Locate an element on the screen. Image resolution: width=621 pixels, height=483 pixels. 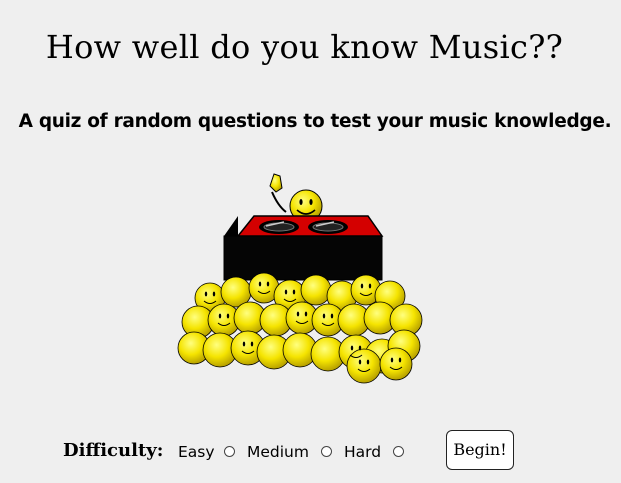
difficulty-hard-label: Hard is located at coordinates (363, 452).